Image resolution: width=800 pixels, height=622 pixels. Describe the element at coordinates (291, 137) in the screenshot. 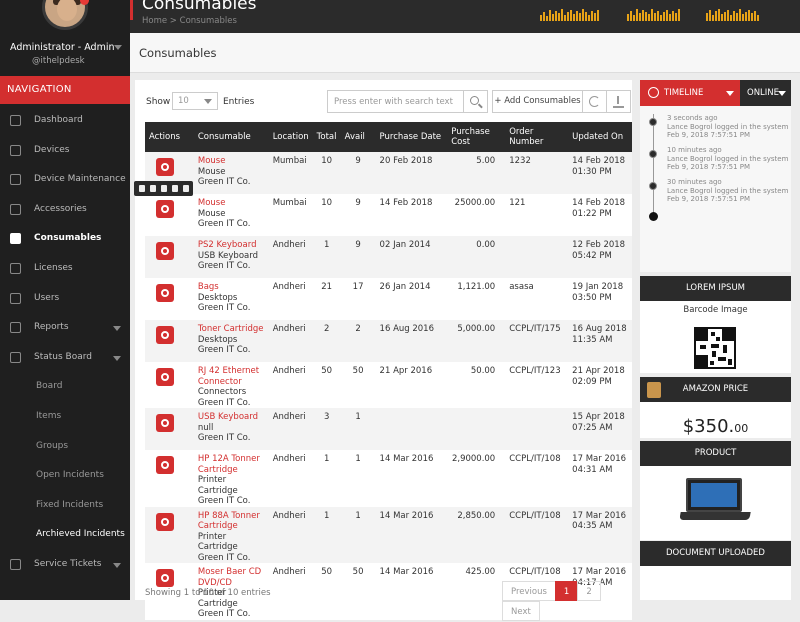

I see `column-header: Location` at that location.